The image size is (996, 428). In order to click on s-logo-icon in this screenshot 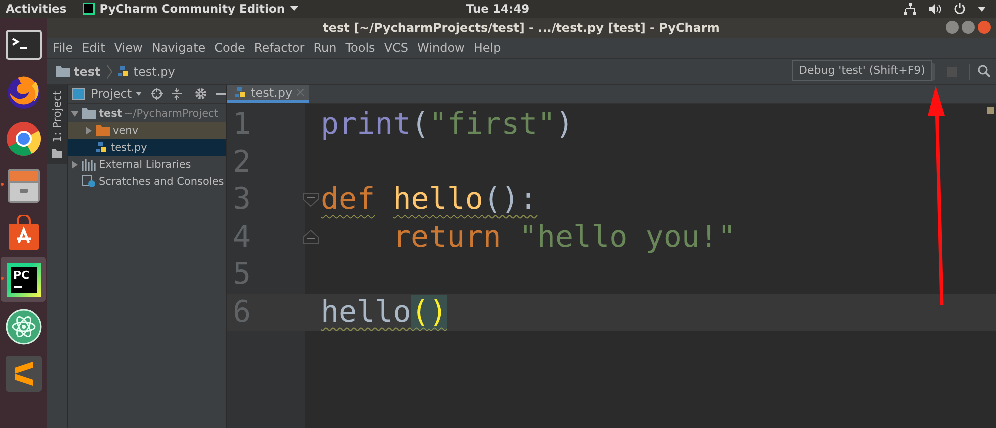, I will do `click(24, 374)`.